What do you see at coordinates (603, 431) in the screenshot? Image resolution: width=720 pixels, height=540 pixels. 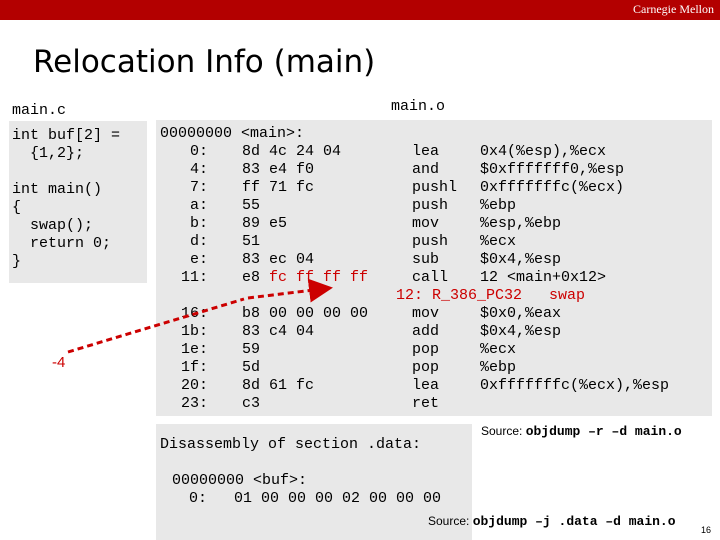 I see `source-command: objdump –r –d main.o` at bounding box center [603, 431].